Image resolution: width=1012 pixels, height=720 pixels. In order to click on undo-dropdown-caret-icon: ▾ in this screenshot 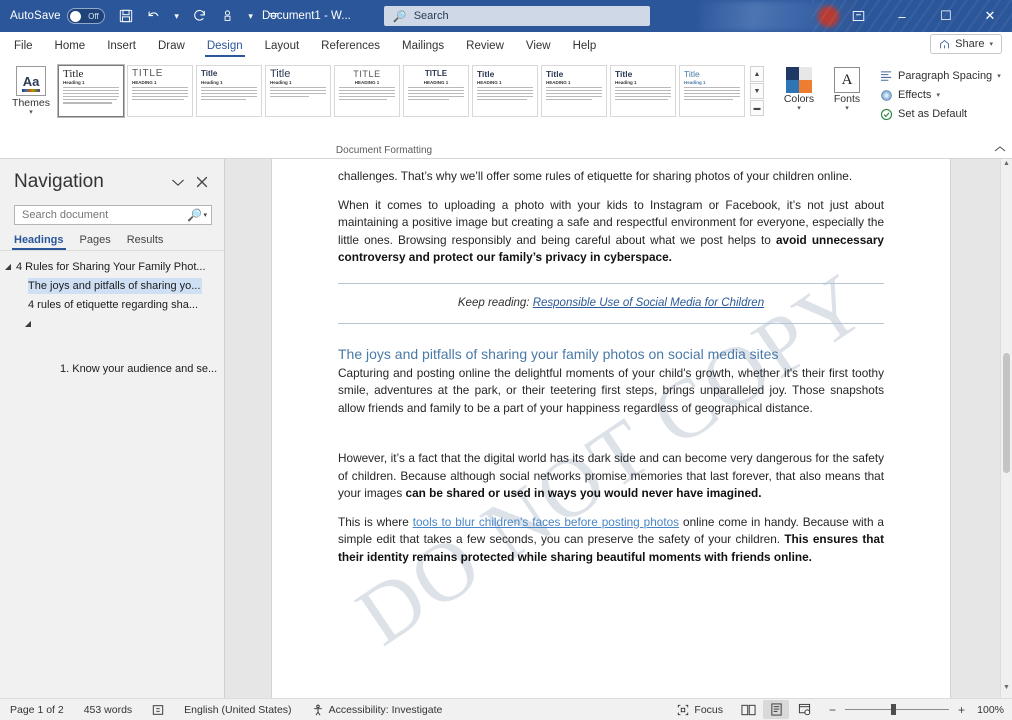, I will do `click(177, 16)`.